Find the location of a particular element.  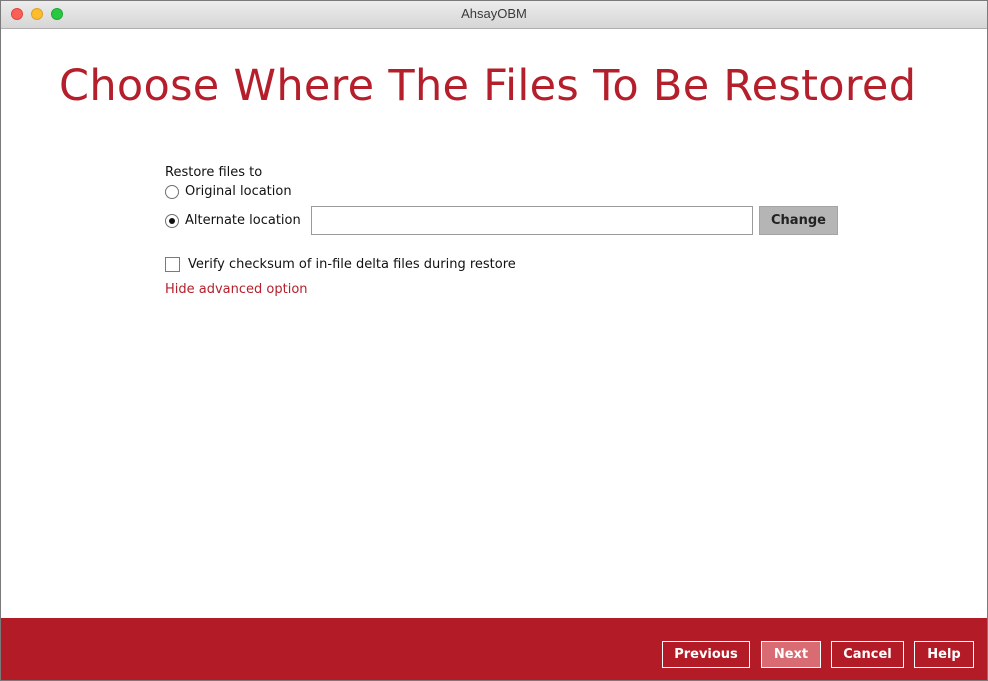

footer-bar: Previous Next Cancel Help is located at coordinates (494, 649).